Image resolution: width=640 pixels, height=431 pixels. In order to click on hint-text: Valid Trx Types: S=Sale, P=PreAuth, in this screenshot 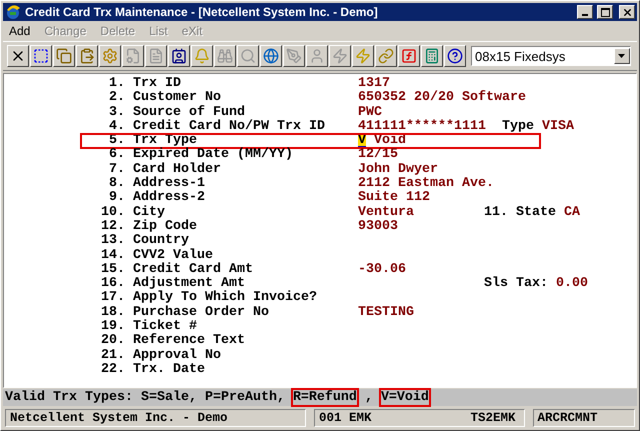, I will do `click(145, 397)`.